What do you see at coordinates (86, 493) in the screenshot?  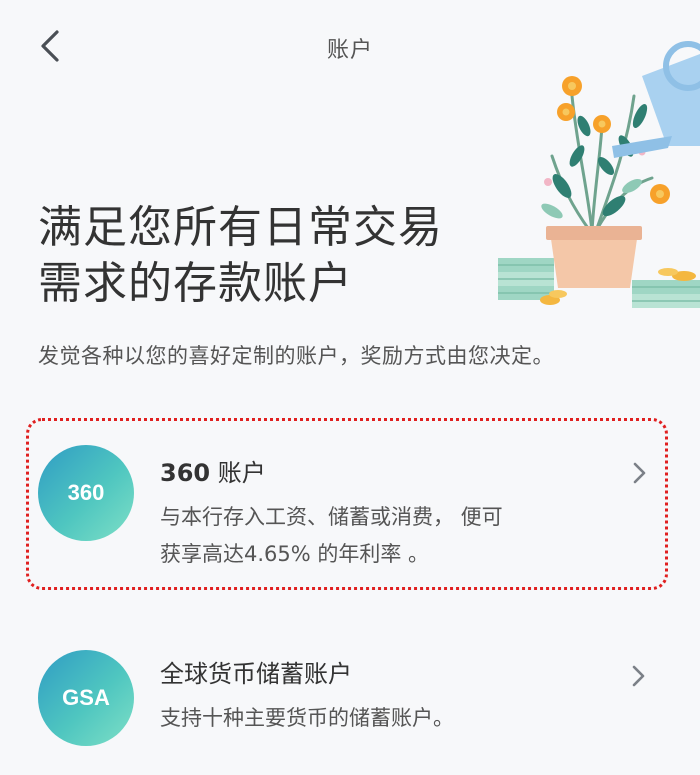 I see `account-badge-360: 360` at bounding box center [86, 493].